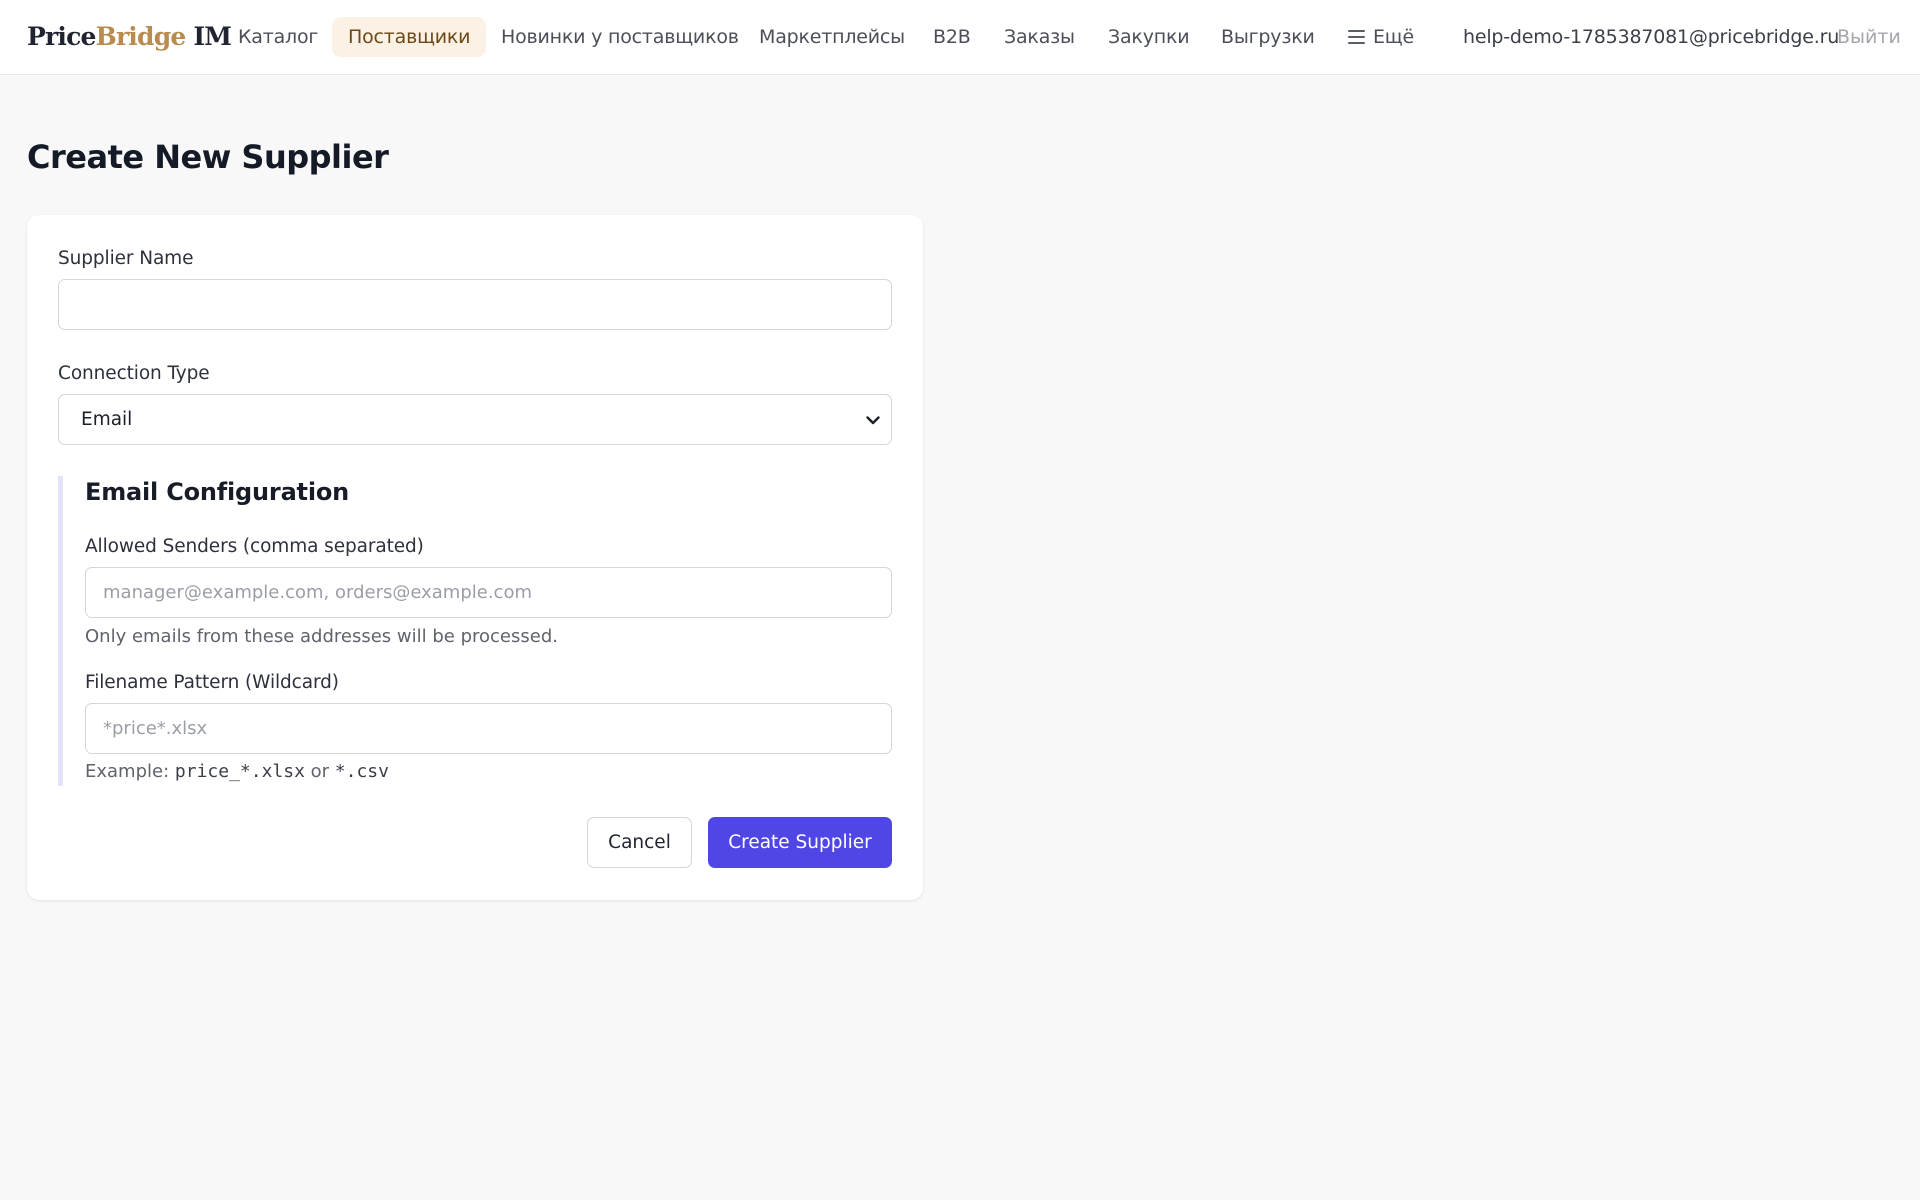 The height and width of the screenshot is (1200, 1920). I want to click on allowed-senders-label: Allowed Senders (comma separated), so click(254, 546).